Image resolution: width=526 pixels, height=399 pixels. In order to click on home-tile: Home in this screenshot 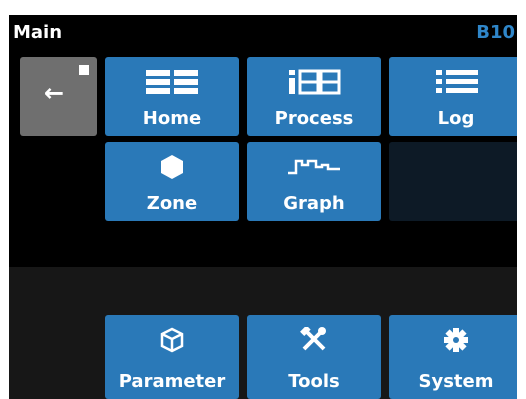, I will do `click(172, 96)`.